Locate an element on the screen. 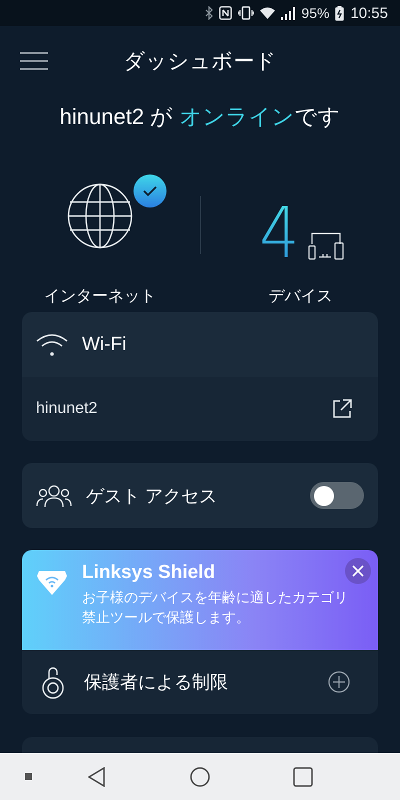 Image resolution: width=400 pixels, height=800 pixels. parental-controls-label: 保護者による制限 is located at coordinates (156, 682).